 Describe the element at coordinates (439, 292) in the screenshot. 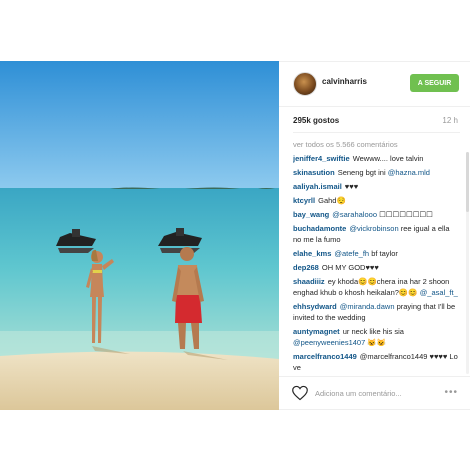

I see `comment-mention: @_asal_ft_` at that location.